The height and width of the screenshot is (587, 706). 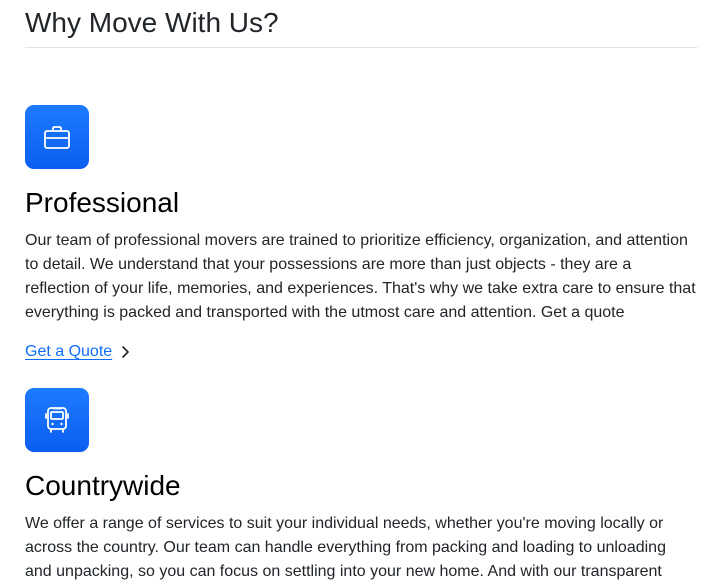 What do you see at coordinates (361, 24) in the screenshot?
I see `section-header: Why Move With Us?` at bounding box center [361, 24].